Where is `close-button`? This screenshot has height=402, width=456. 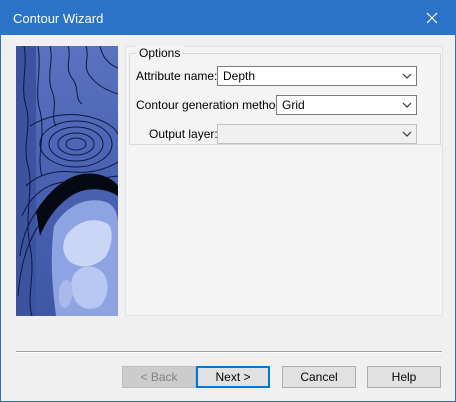 close-button is located at coordinates (432, 18).